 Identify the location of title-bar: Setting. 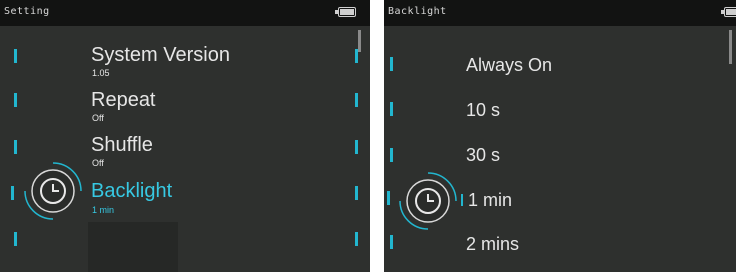
(185, 13).